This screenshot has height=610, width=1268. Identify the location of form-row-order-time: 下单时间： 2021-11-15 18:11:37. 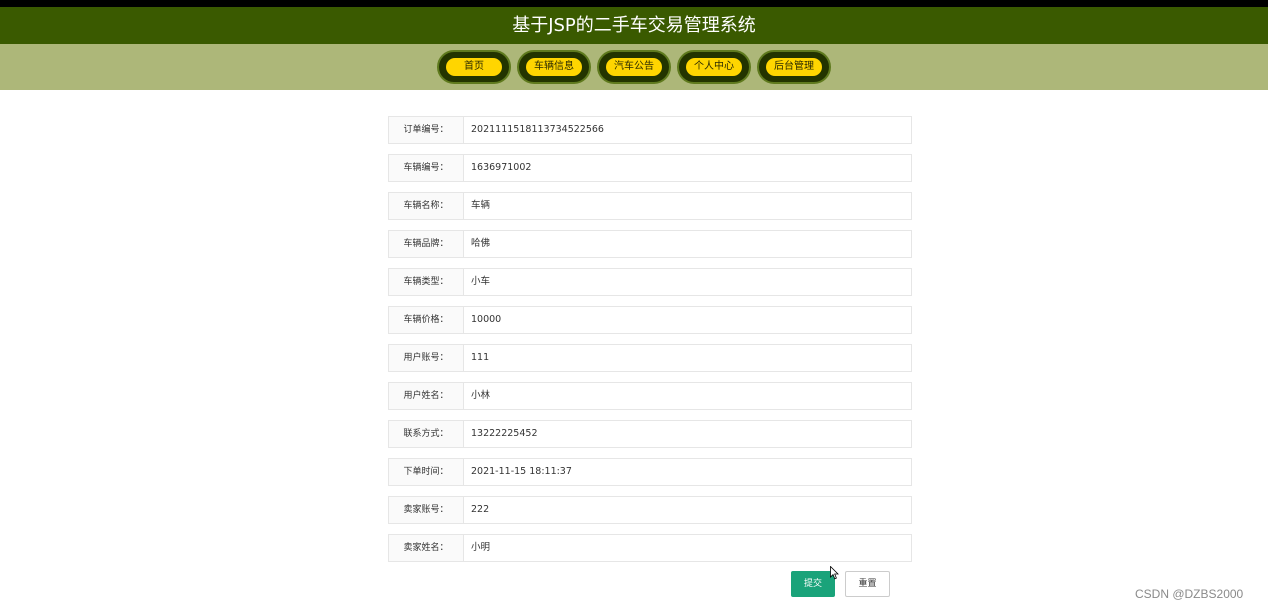
(650, 472).